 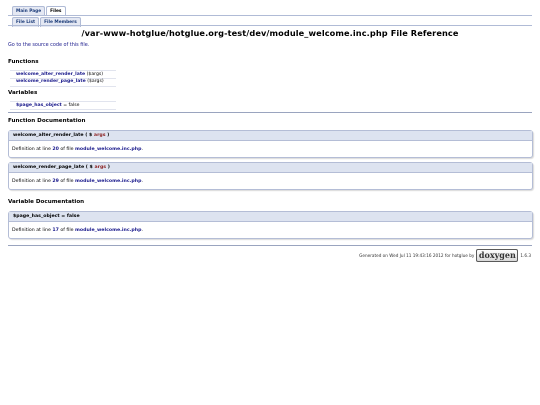 What do you see at coordinates (525, 255) in the screenshot?
I see `doxygen-version: 1.6.3` at bounding box center [525, 255].